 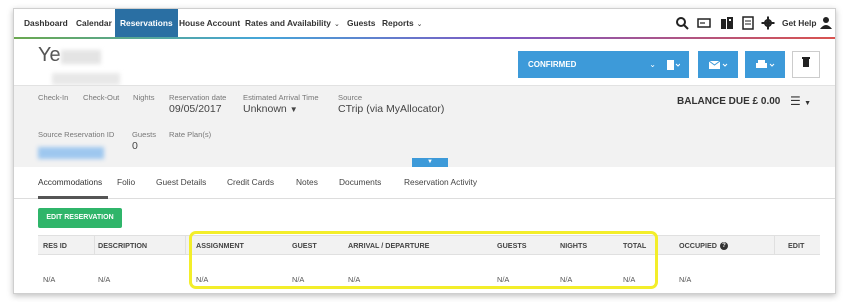 I want to click on check-in-label: Check-In, so click(x=53, y=97).